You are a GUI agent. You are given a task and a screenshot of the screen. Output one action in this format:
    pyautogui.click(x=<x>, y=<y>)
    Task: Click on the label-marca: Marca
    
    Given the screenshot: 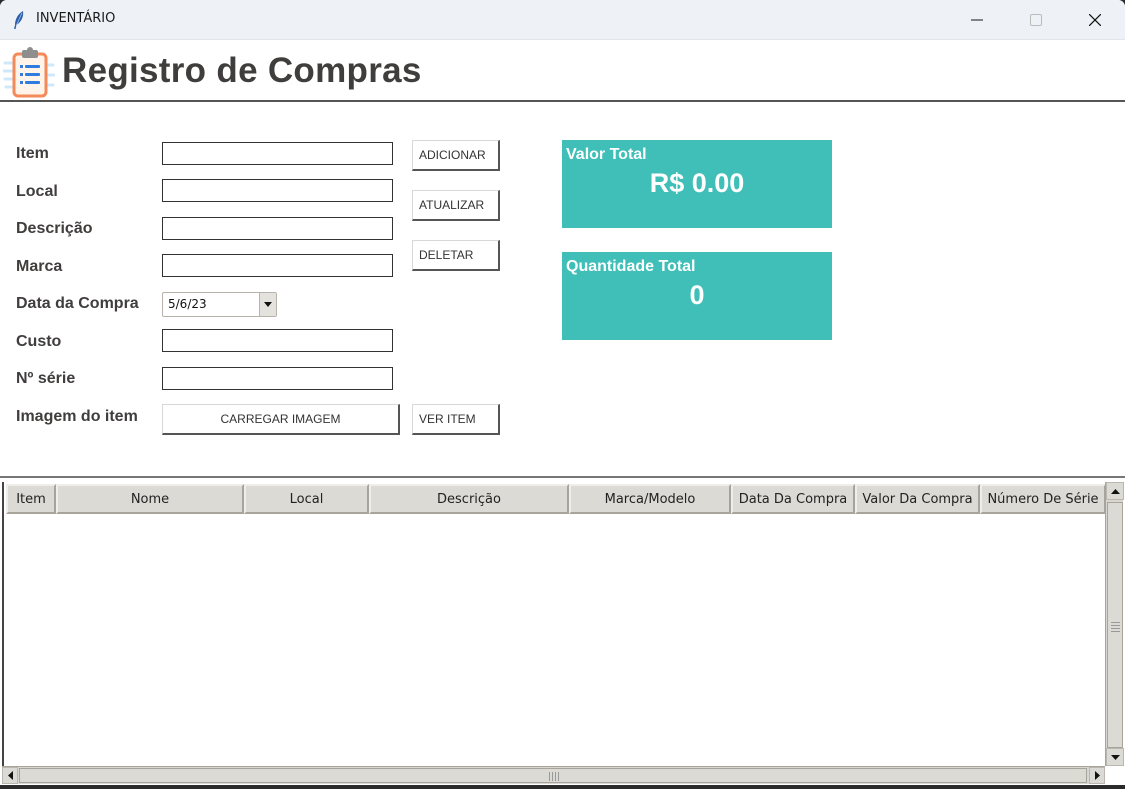 What is the action you would take?
    pyautogui.click(x=39, y=266)
    